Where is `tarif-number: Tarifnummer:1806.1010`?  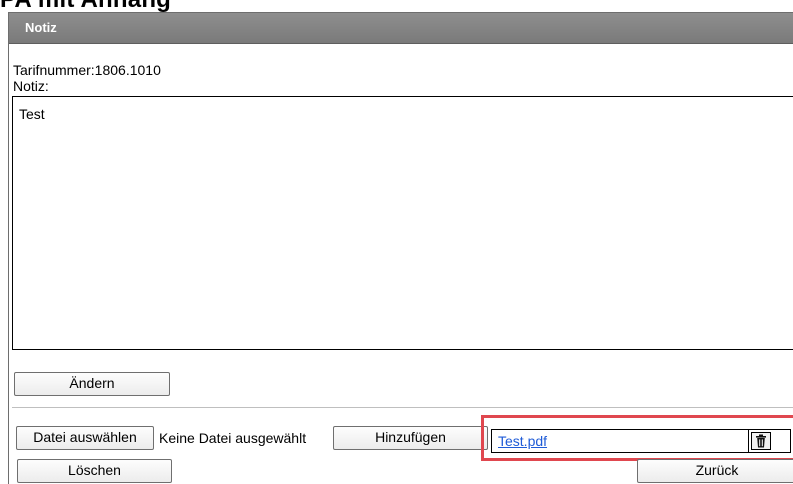
tarif-number: Tarifnummer:1806.1010 is located at coordinates (87, 70).